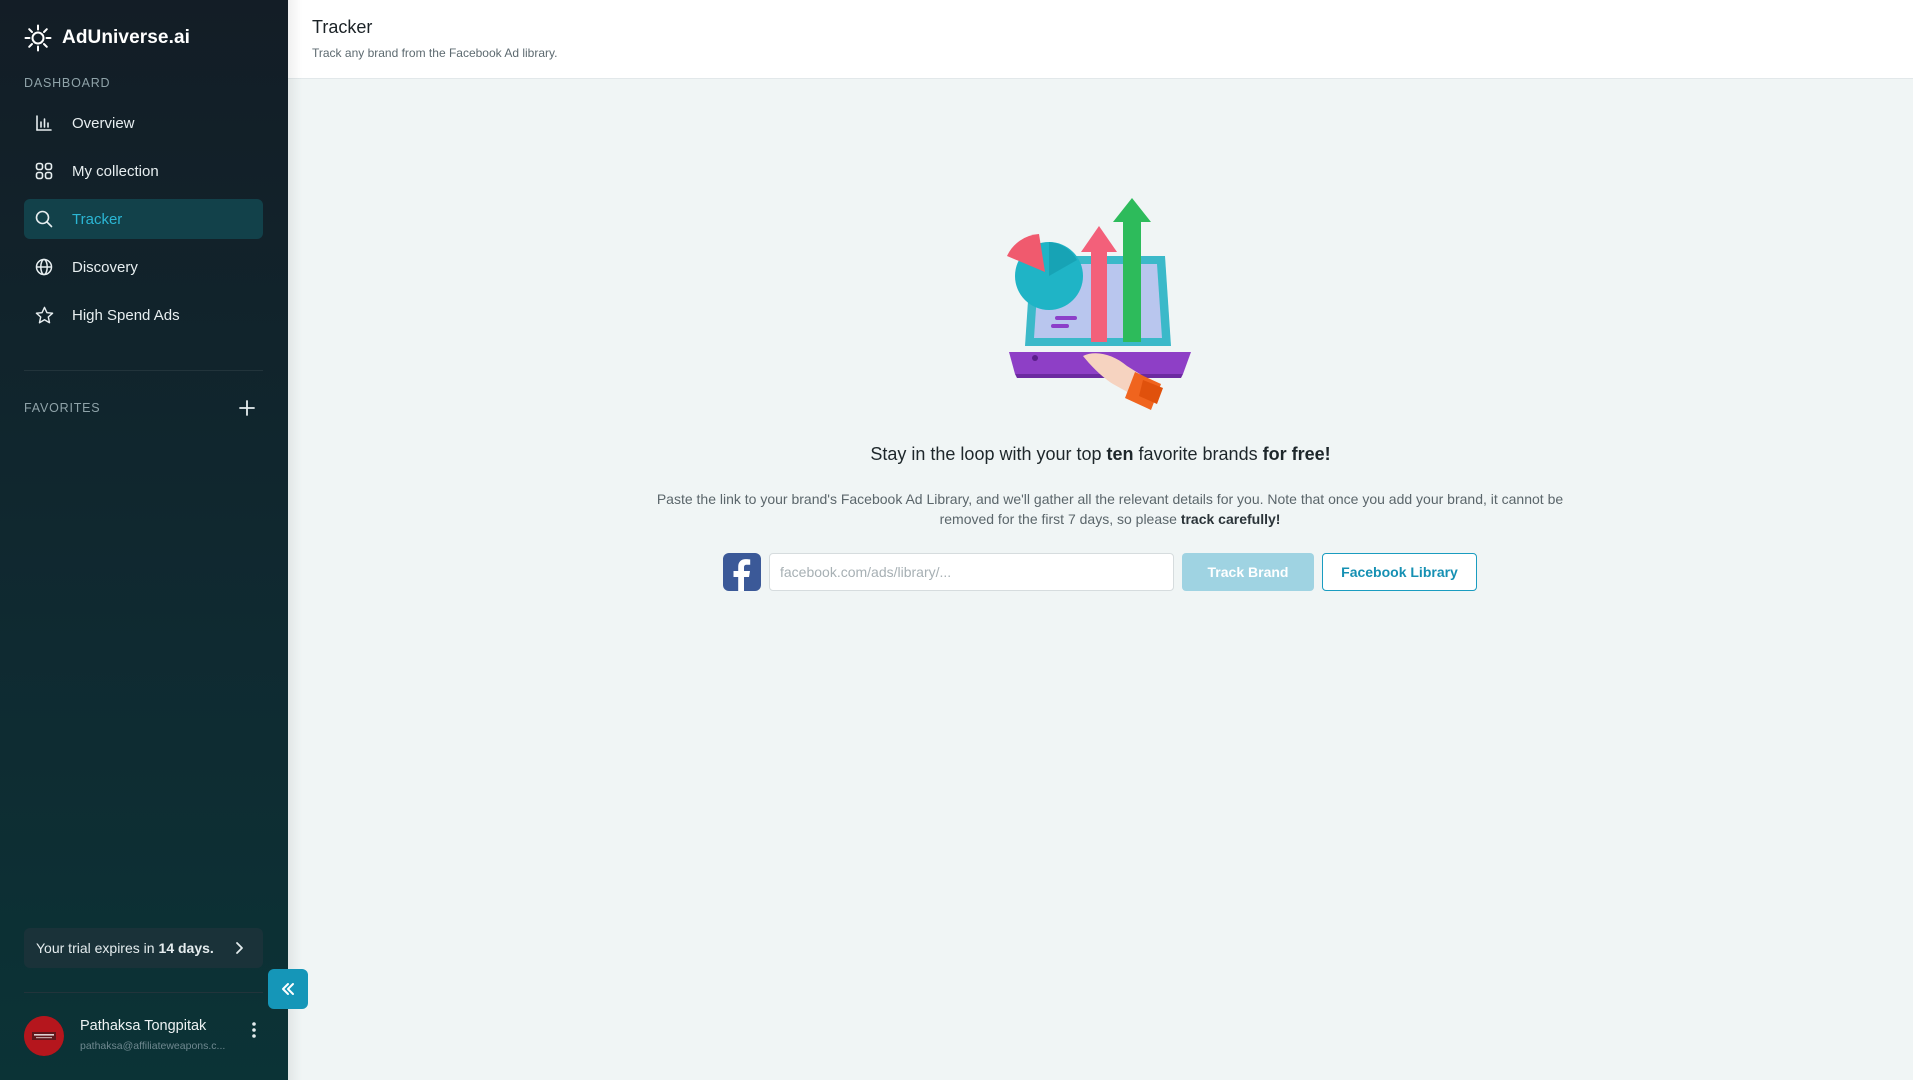  What do you see at coordinates (342, 27) in the screenshot?
I see `page-title: Tracker` at bounding box center [342, 27].